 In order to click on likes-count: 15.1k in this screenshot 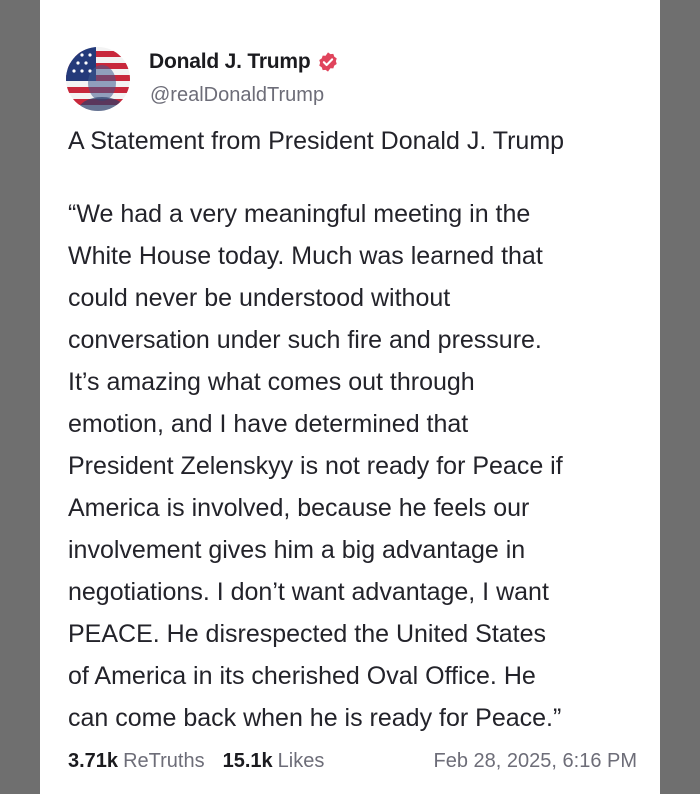, I will do `click(247, 761)`.